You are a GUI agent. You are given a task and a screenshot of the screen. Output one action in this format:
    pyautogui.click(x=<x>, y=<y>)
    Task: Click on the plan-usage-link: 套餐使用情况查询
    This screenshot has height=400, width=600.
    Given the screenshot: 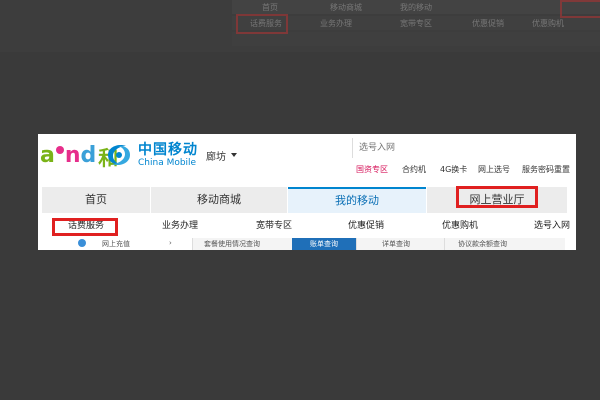 What is the action you would take?
    pyautogui.click(x=232, y=244)
    